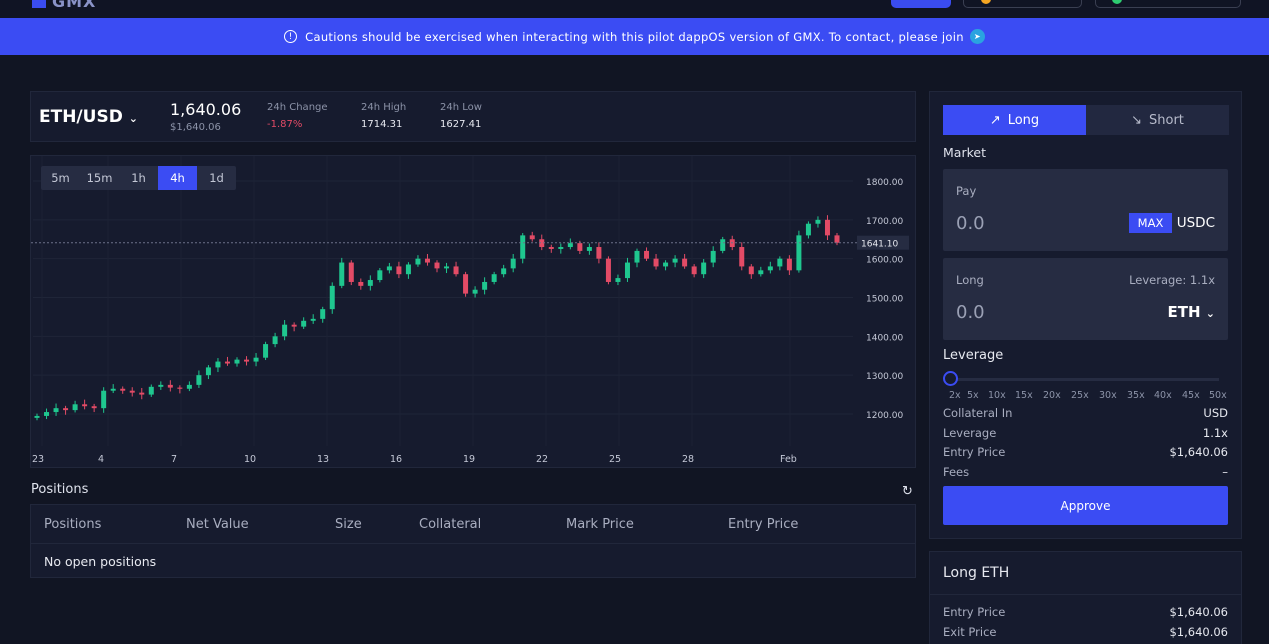 The height and width of the screenshot is (644, 1269). I want to click on chevron-down-icon: ⌄, so click(1210, 313).